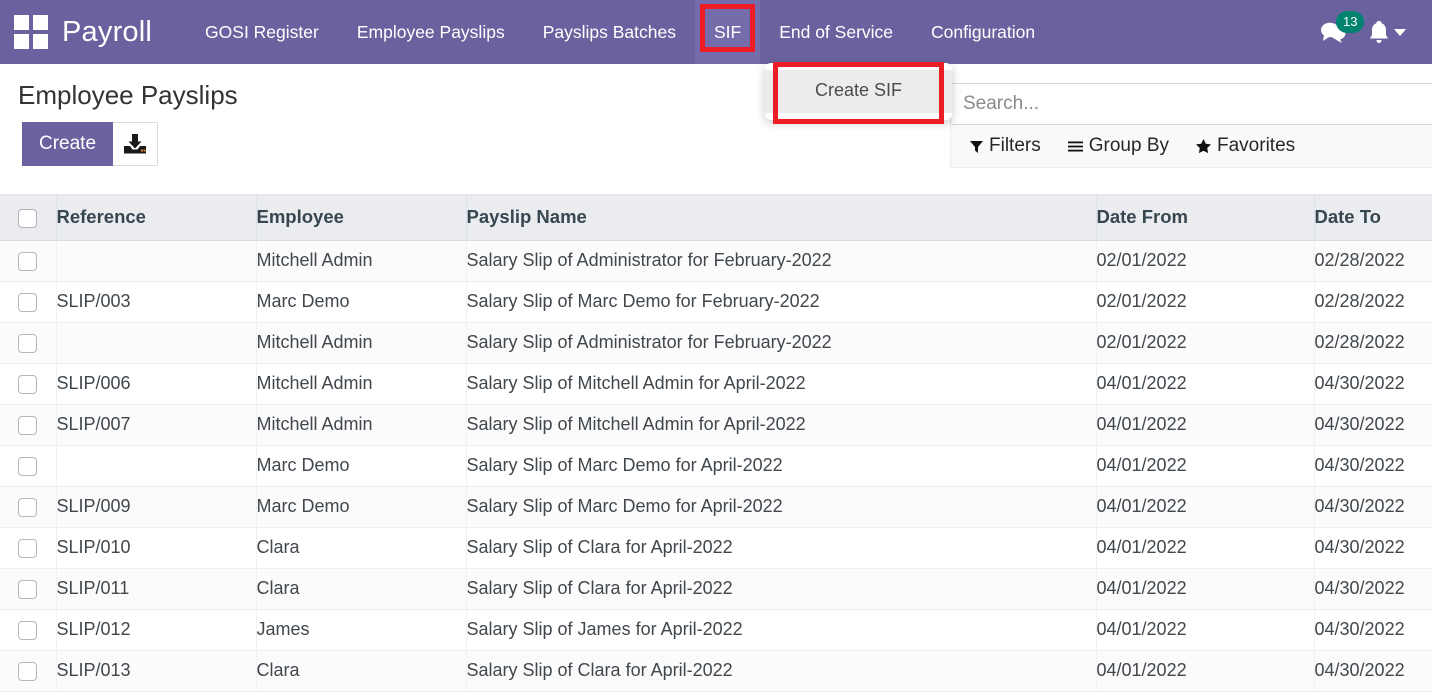 The image size is (1432, 695). Describe the element at coordinates (1205, 218) in the screenshot. I see `column-header-date-from: Date From` at that location.